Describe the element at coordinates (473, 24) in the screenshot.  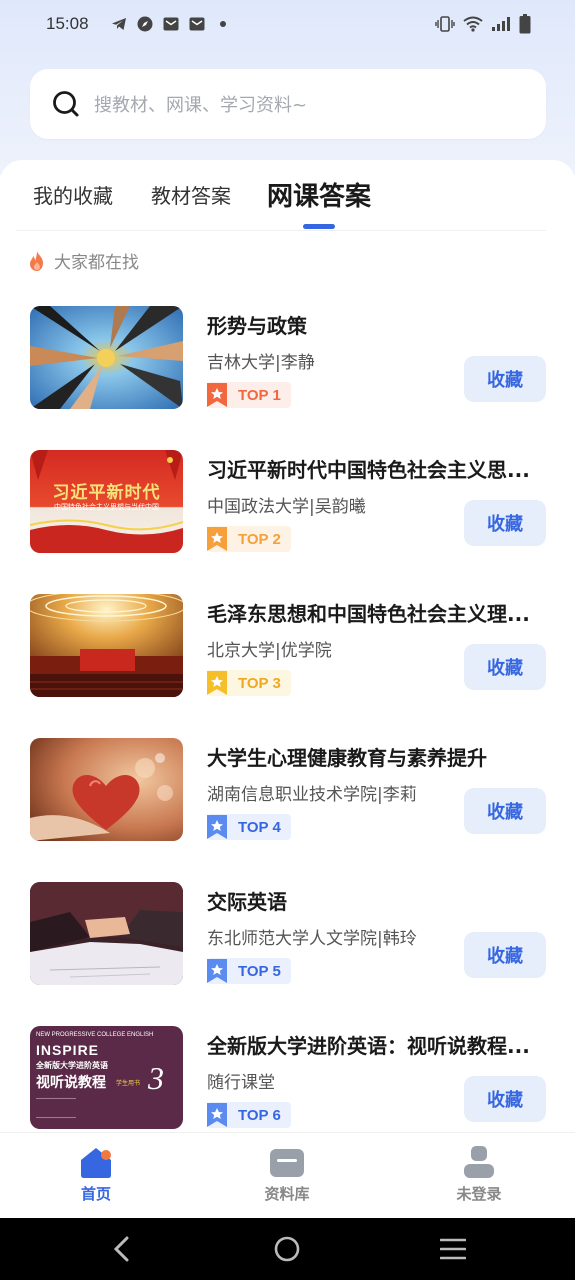
I see `wifi-icon` at that location.